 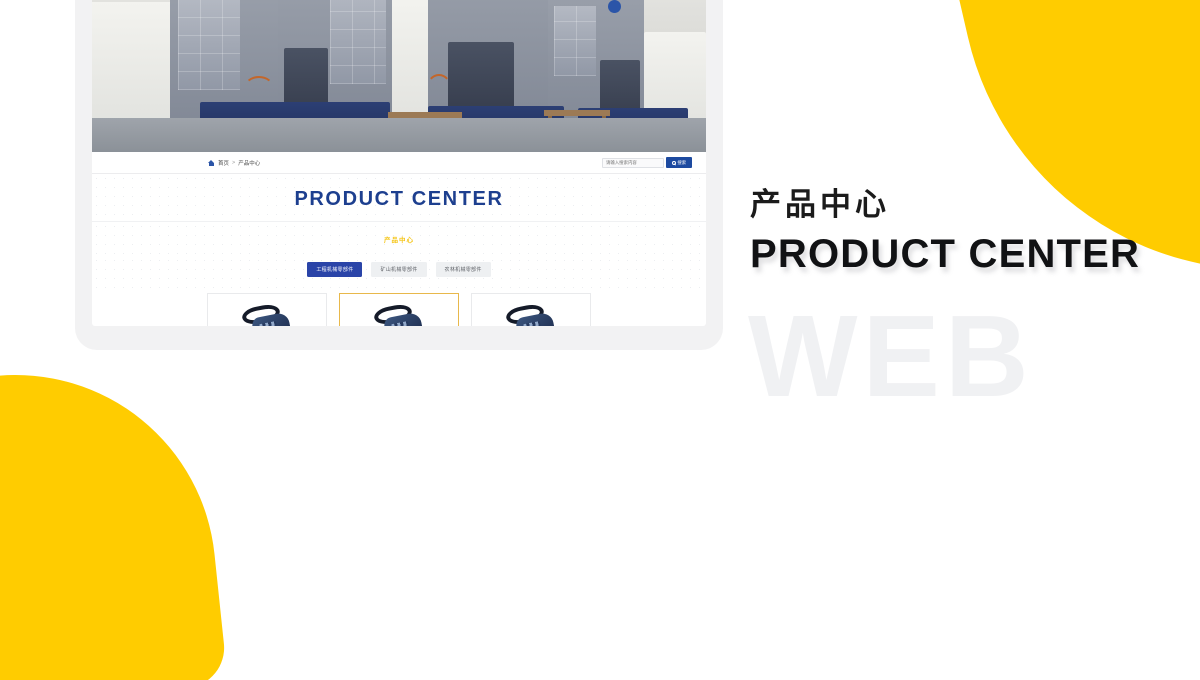 I want to click on page-title: PRODUCT CENTER, so click(x=399, y=199).